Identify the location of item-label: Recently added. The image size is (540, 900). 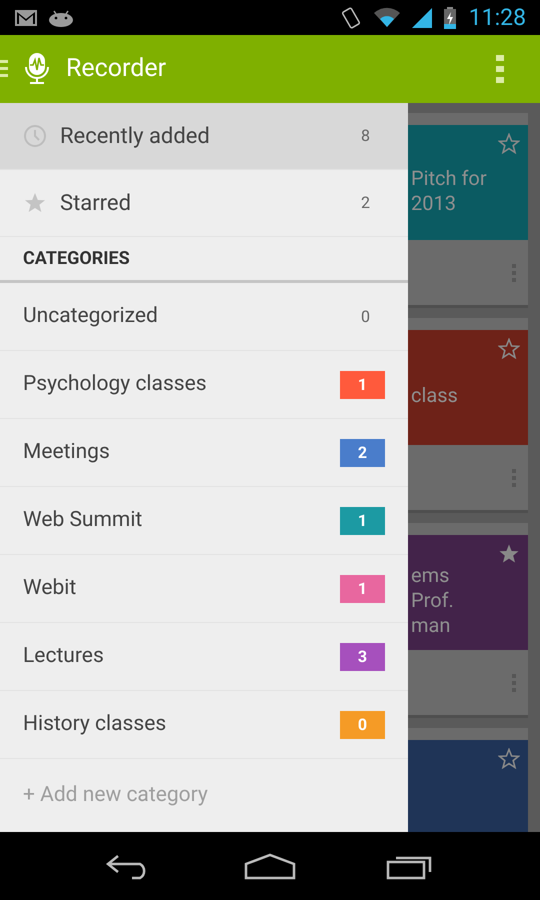
(135, 136).